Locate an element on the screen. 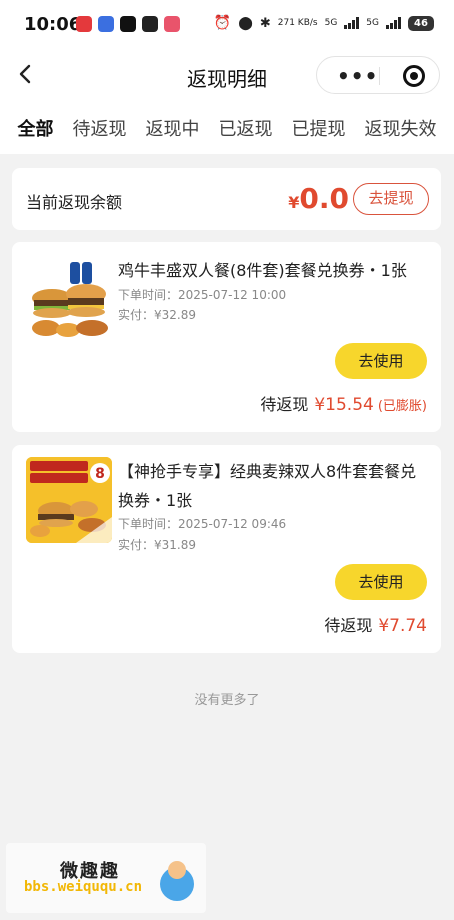  pending-amount: ¥7.74 is located at coordinates (402, 626).